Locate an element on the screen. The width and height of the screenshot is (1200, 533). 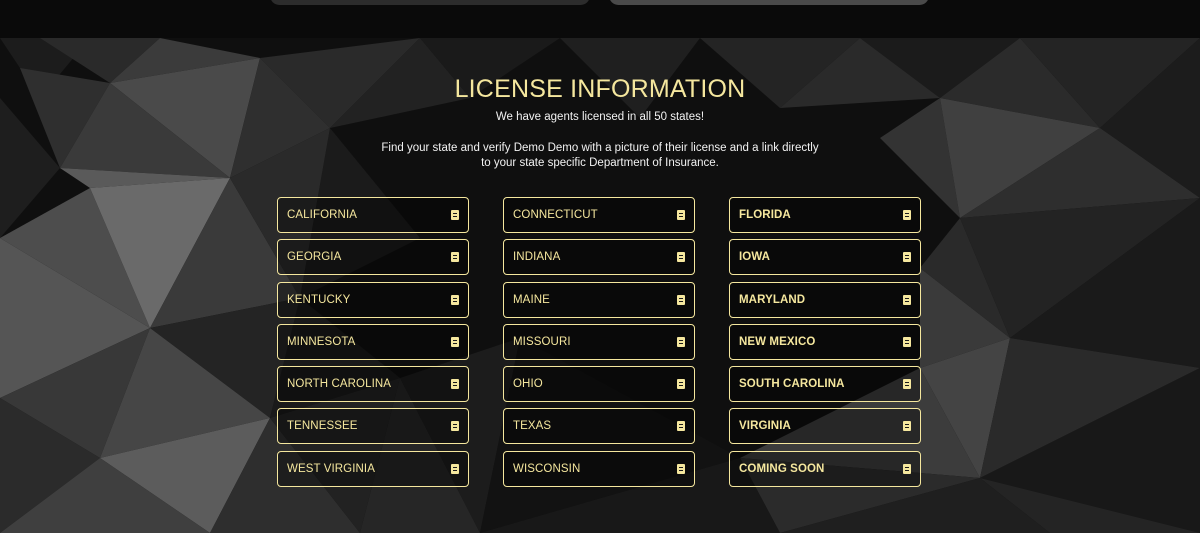
state-button-north-carolina: NORTH CAROLINA is located at coordinates (373, 384).